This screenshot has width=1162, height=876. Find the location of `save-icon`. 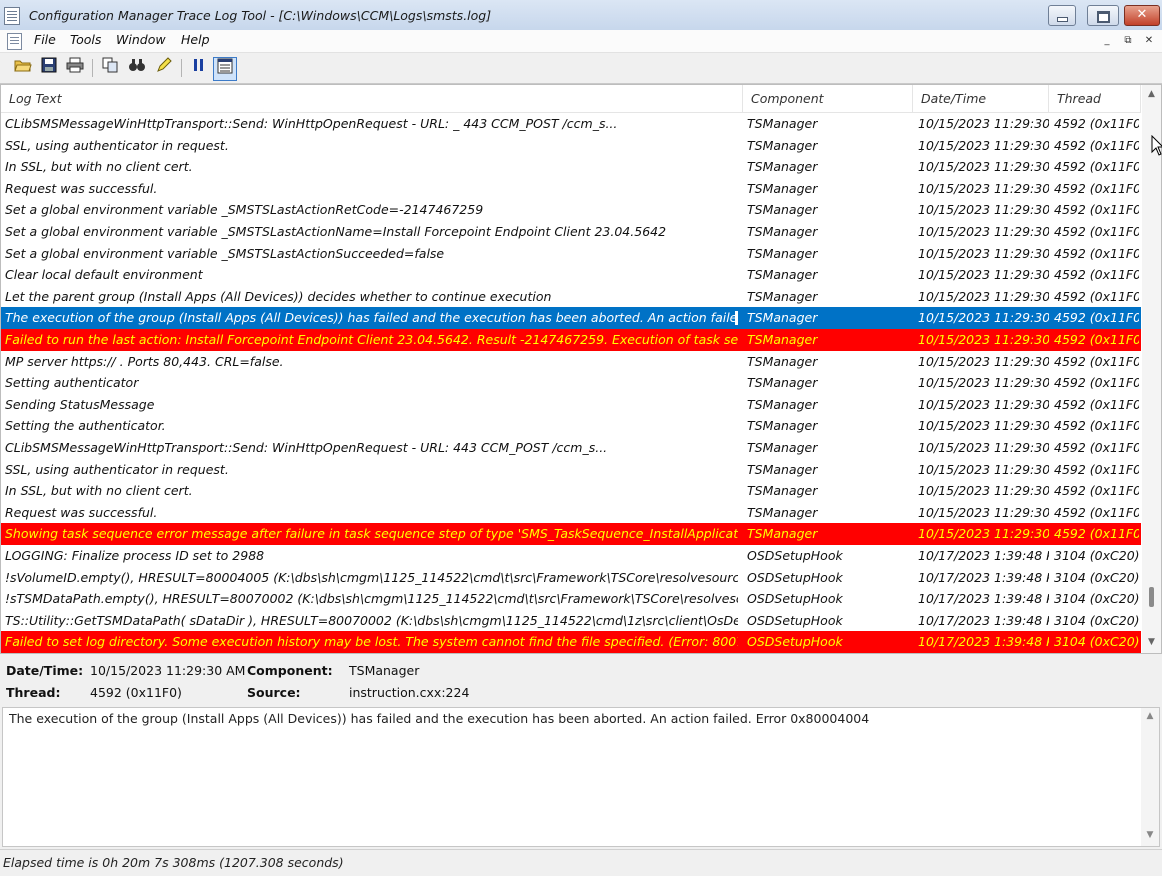

save-icon is located at coordinates (49, 68).